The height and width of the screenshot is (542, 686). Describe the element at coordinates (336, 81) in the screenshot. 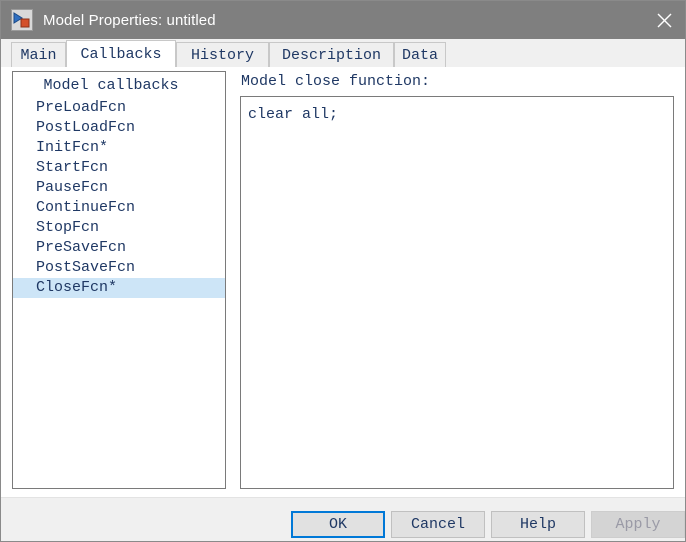

I see `function-label: Model close function:` at that location.